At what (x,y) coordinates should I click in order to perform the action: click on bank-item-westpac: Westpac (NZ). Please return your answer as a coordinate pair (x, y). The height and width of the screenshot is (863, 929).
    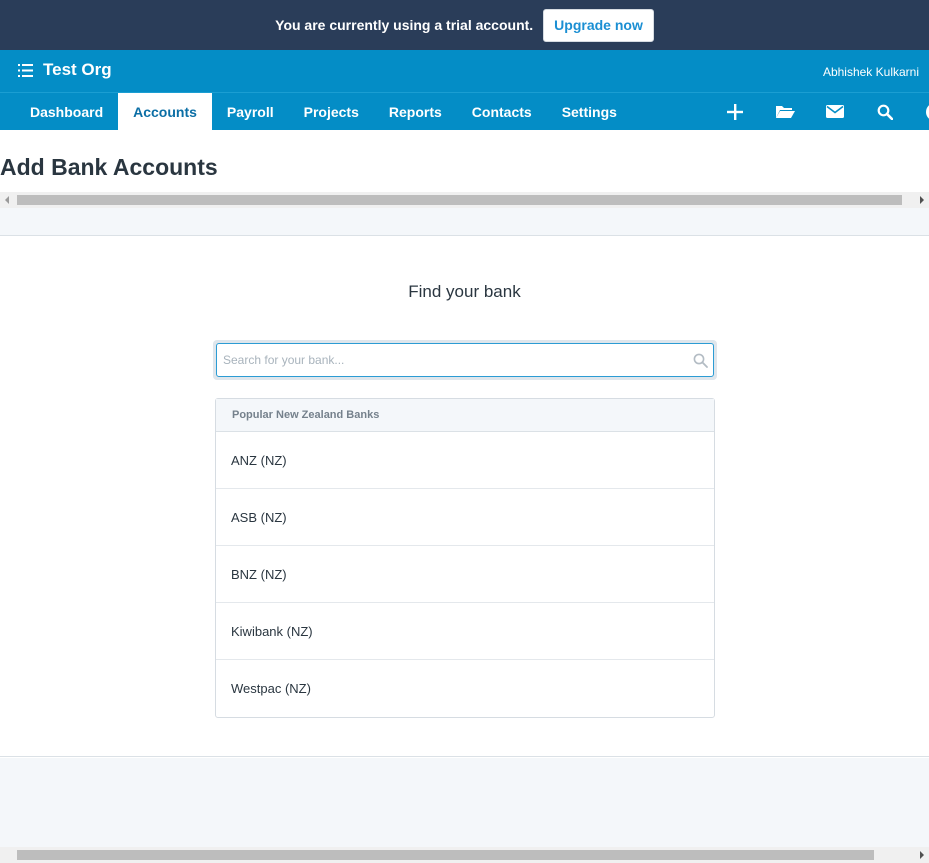
    Looking at the image, I should click on (465, 688).